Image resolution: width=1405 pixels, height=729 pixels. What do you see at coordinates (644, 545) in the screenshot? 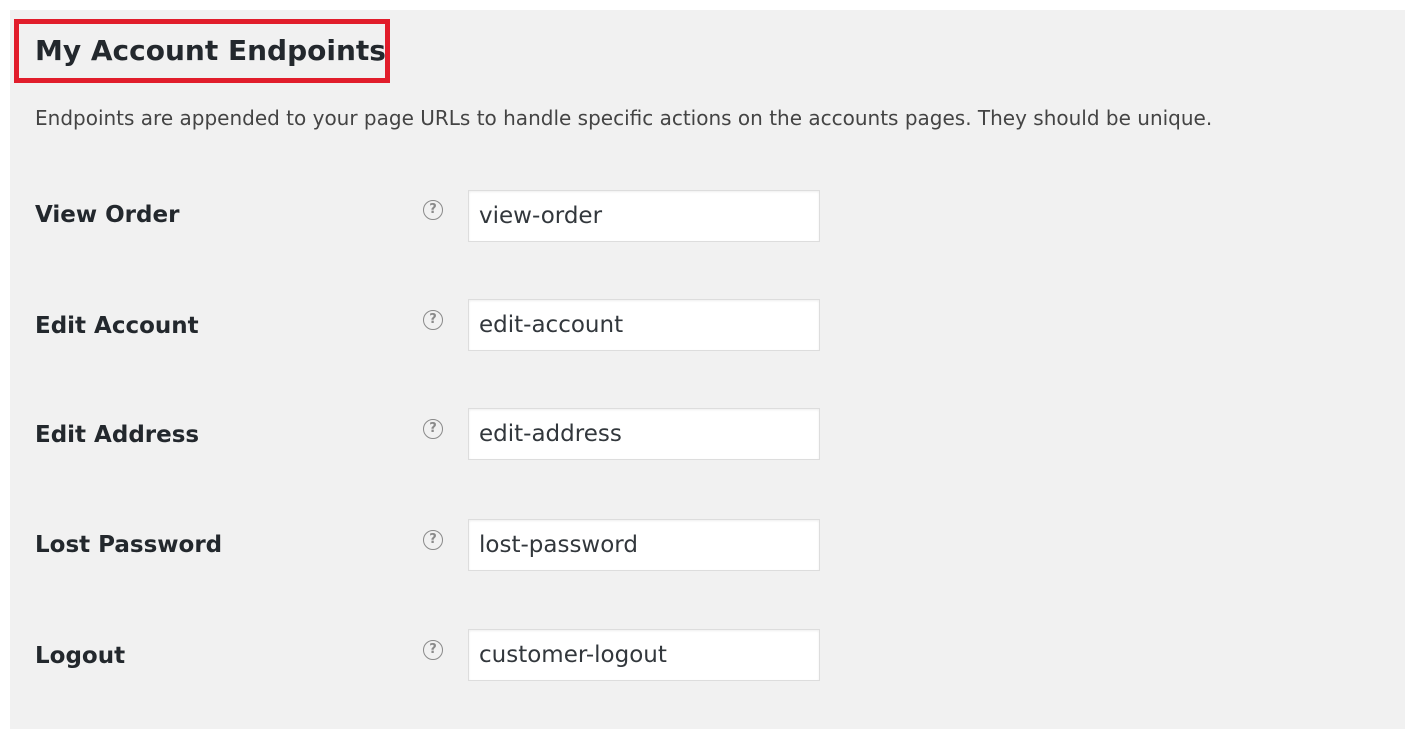
I see `lost-password-field` at bounding box center [644, 545].